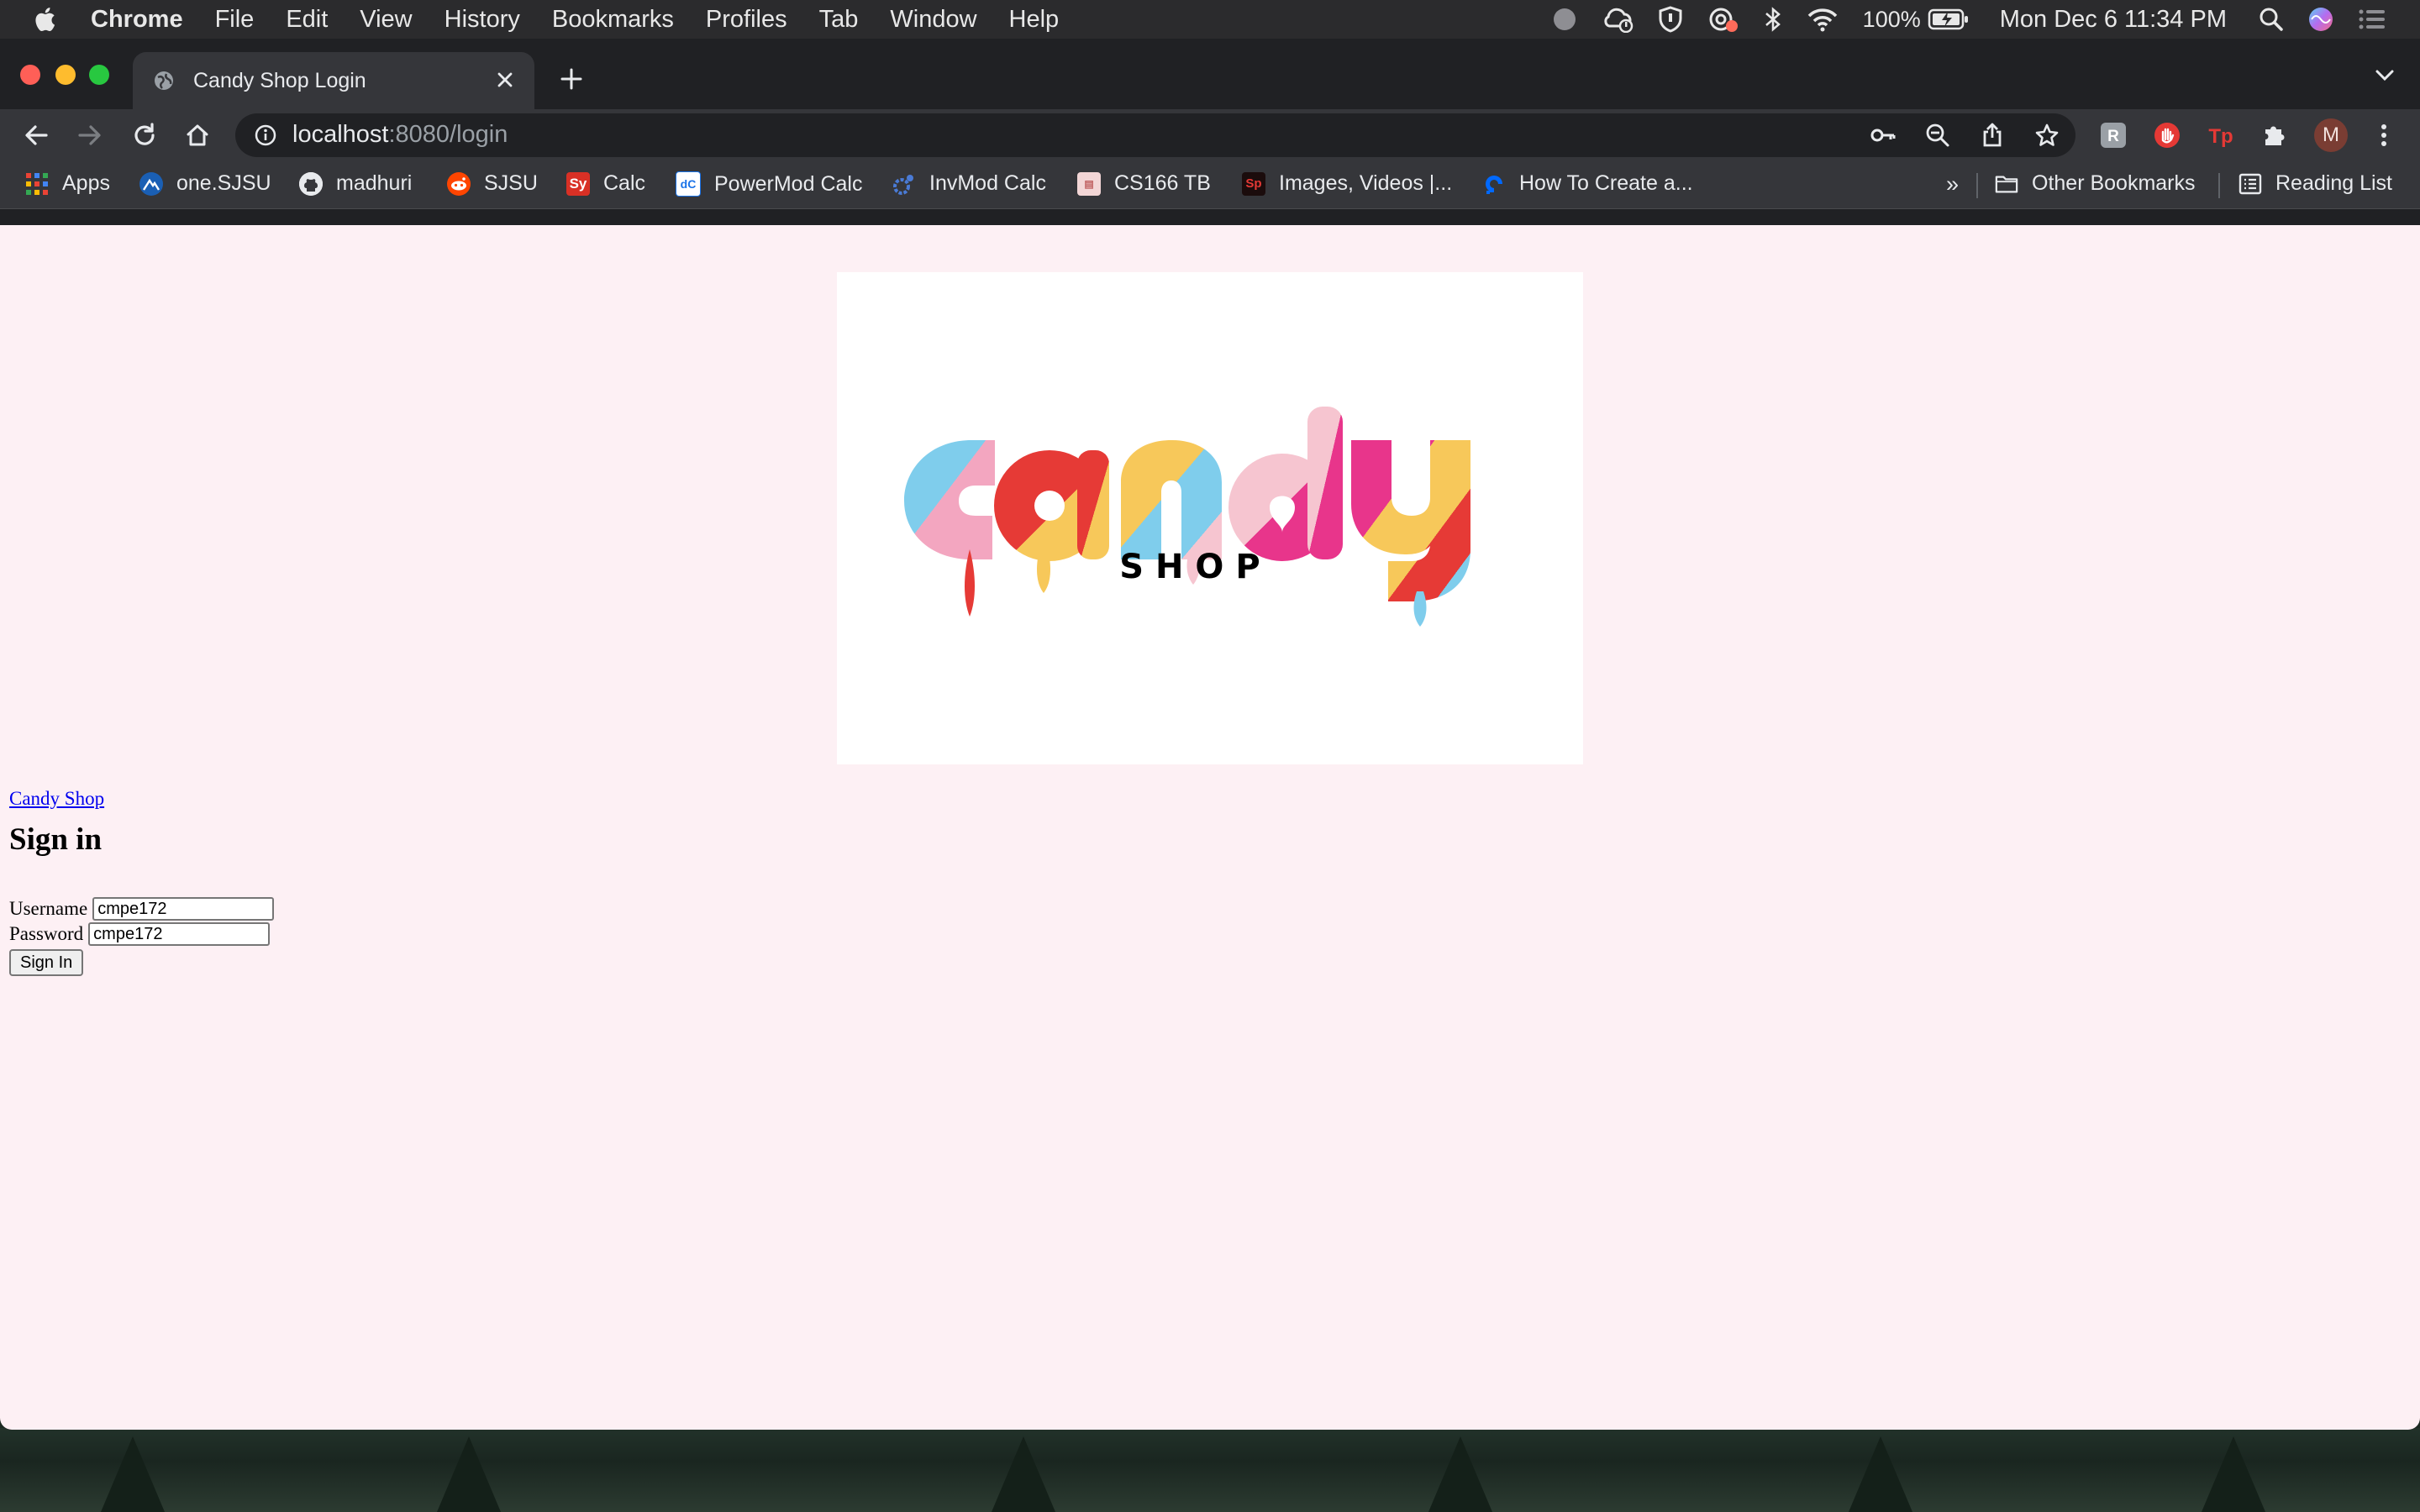 This screenshot has width=2420, height=1512. What do you see at coordinates (235, 20) in the screenshot?
I see `menu-file: File` at bounding box center [235, 20].